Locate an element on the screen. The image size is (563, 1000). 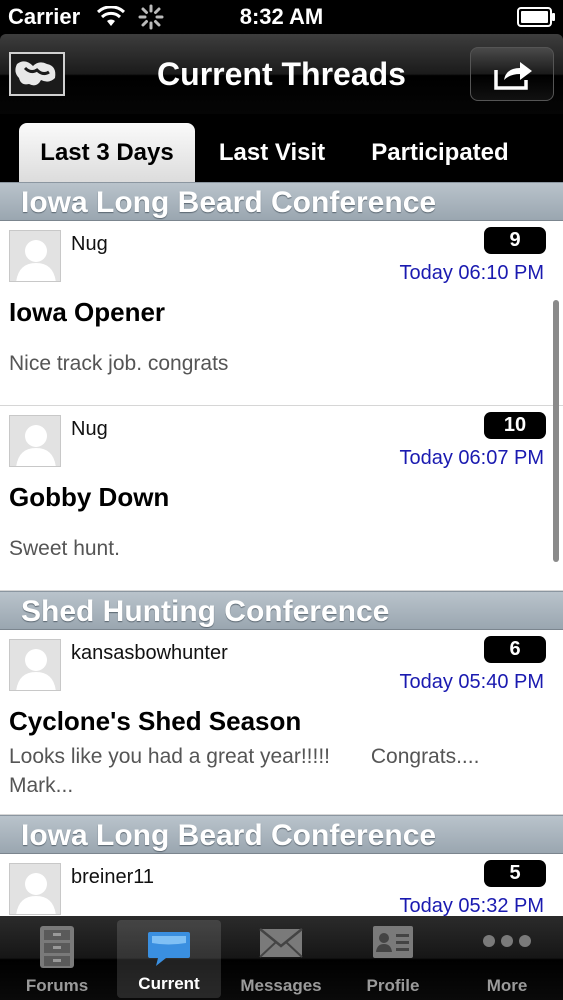
thread-author: kansasbowhunter is located at coordinates (149, 653).